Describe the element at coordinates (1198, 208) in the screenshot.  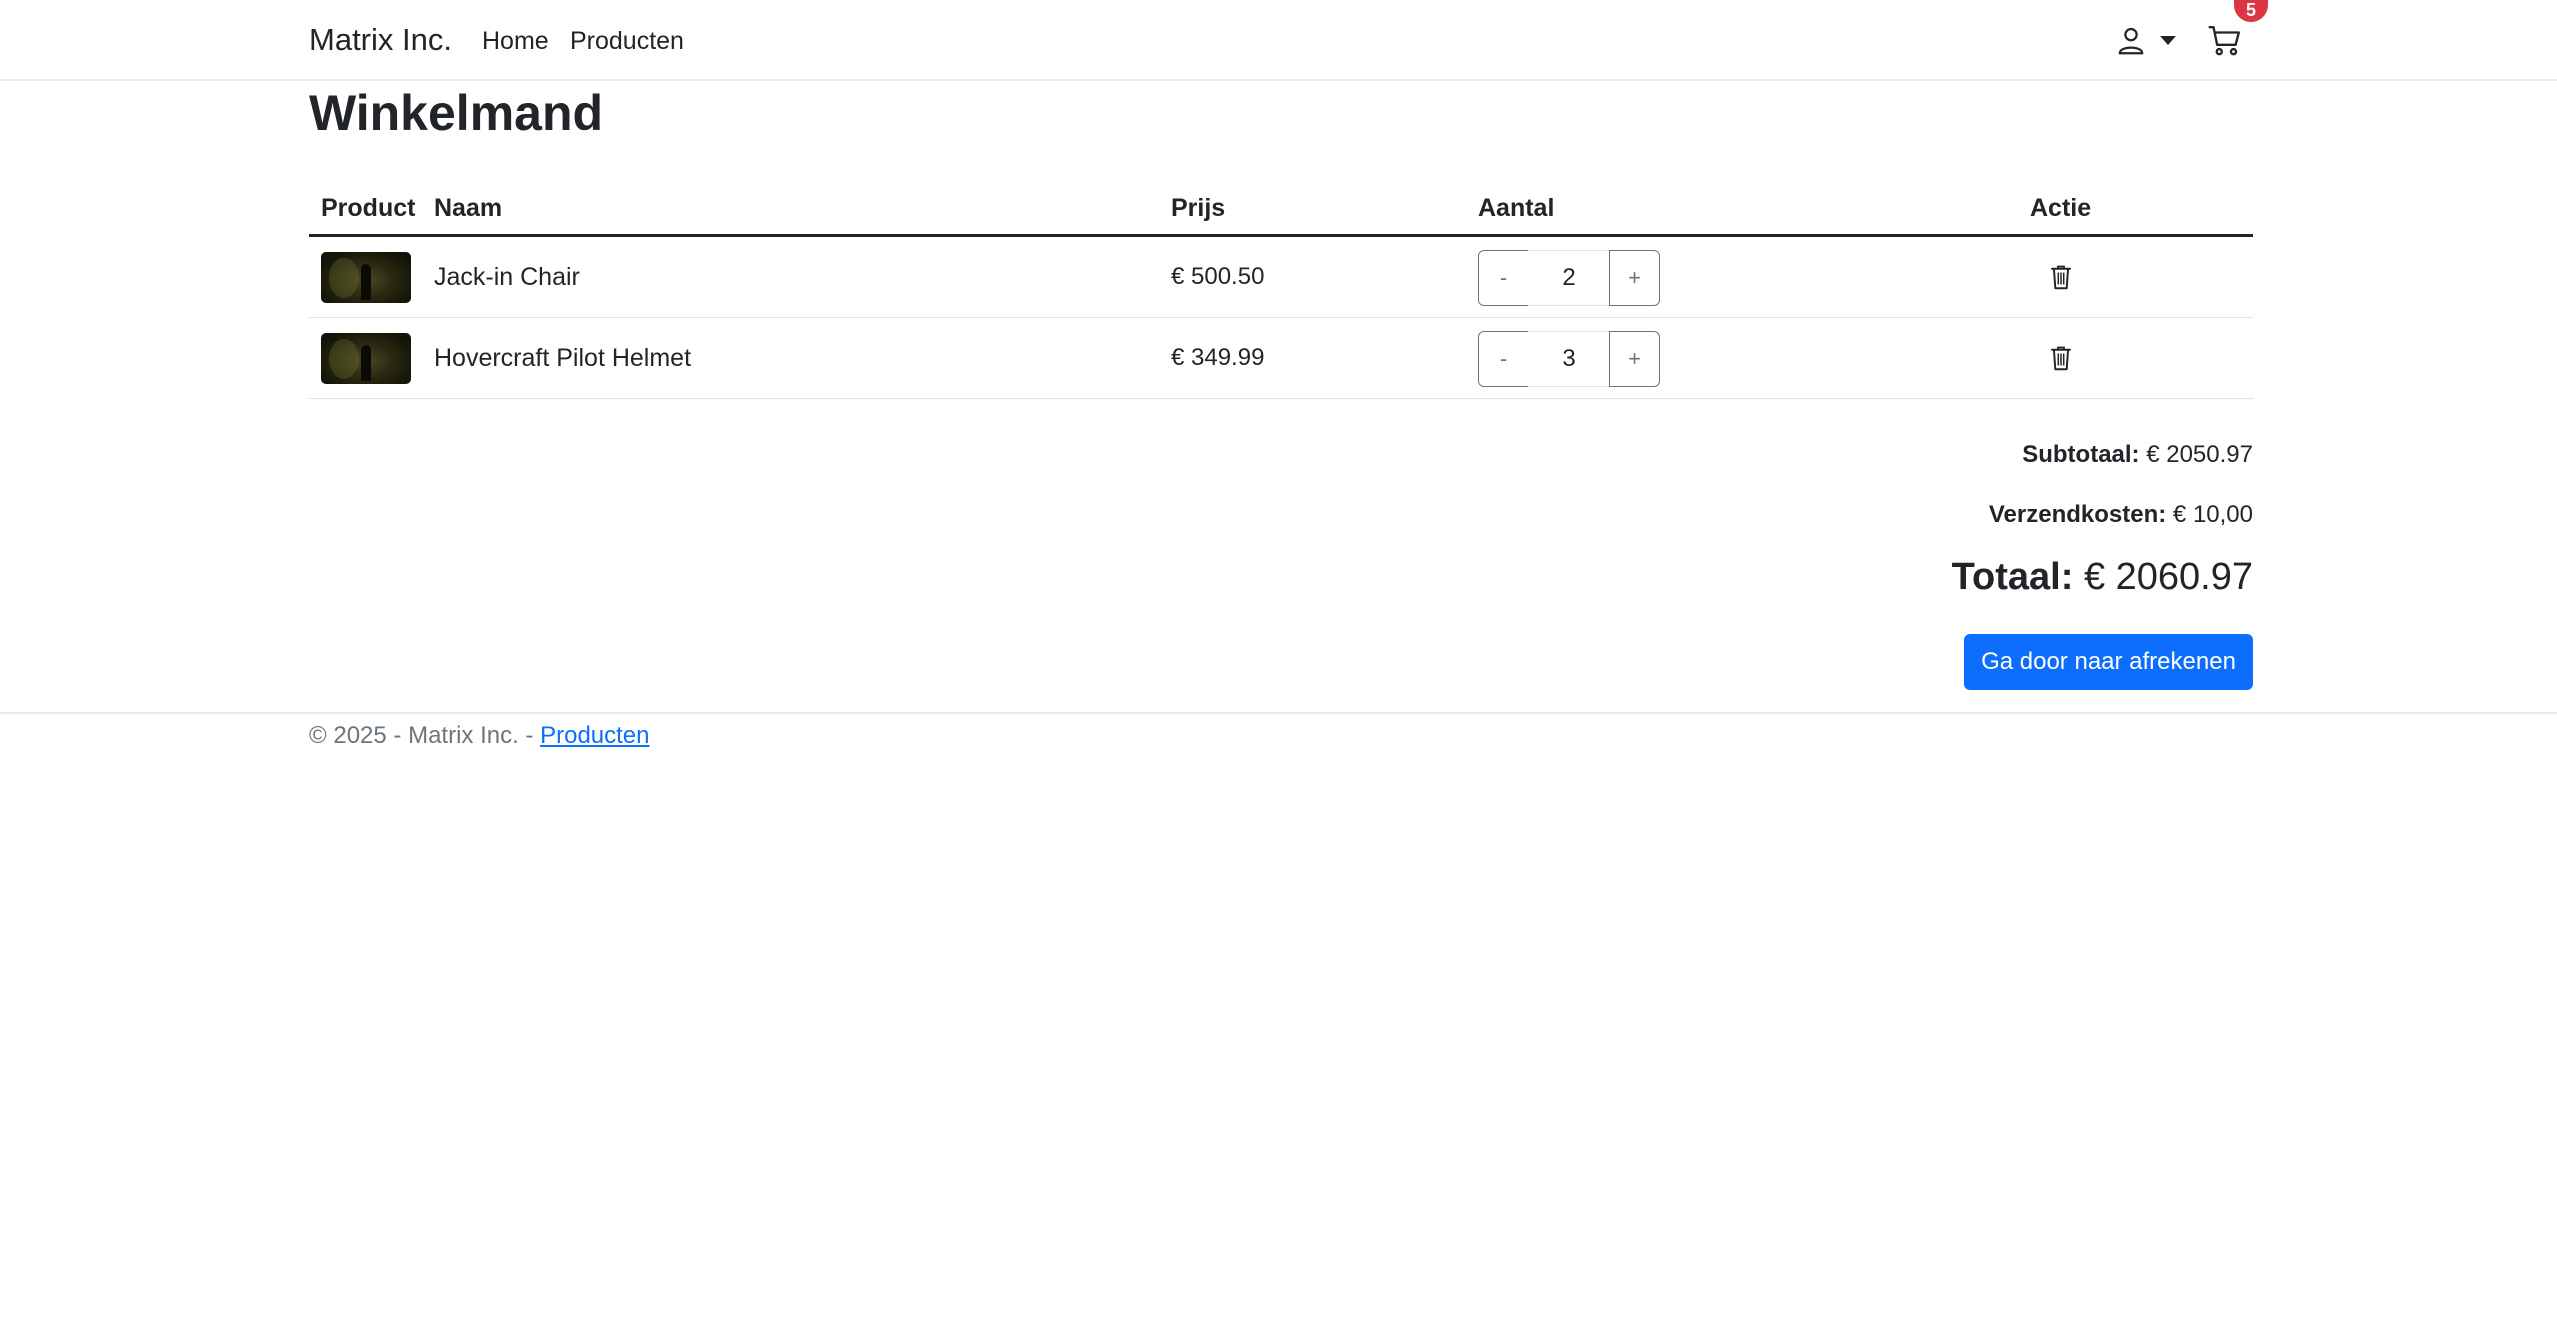
I see `header-prijs: Prijs` at that location.